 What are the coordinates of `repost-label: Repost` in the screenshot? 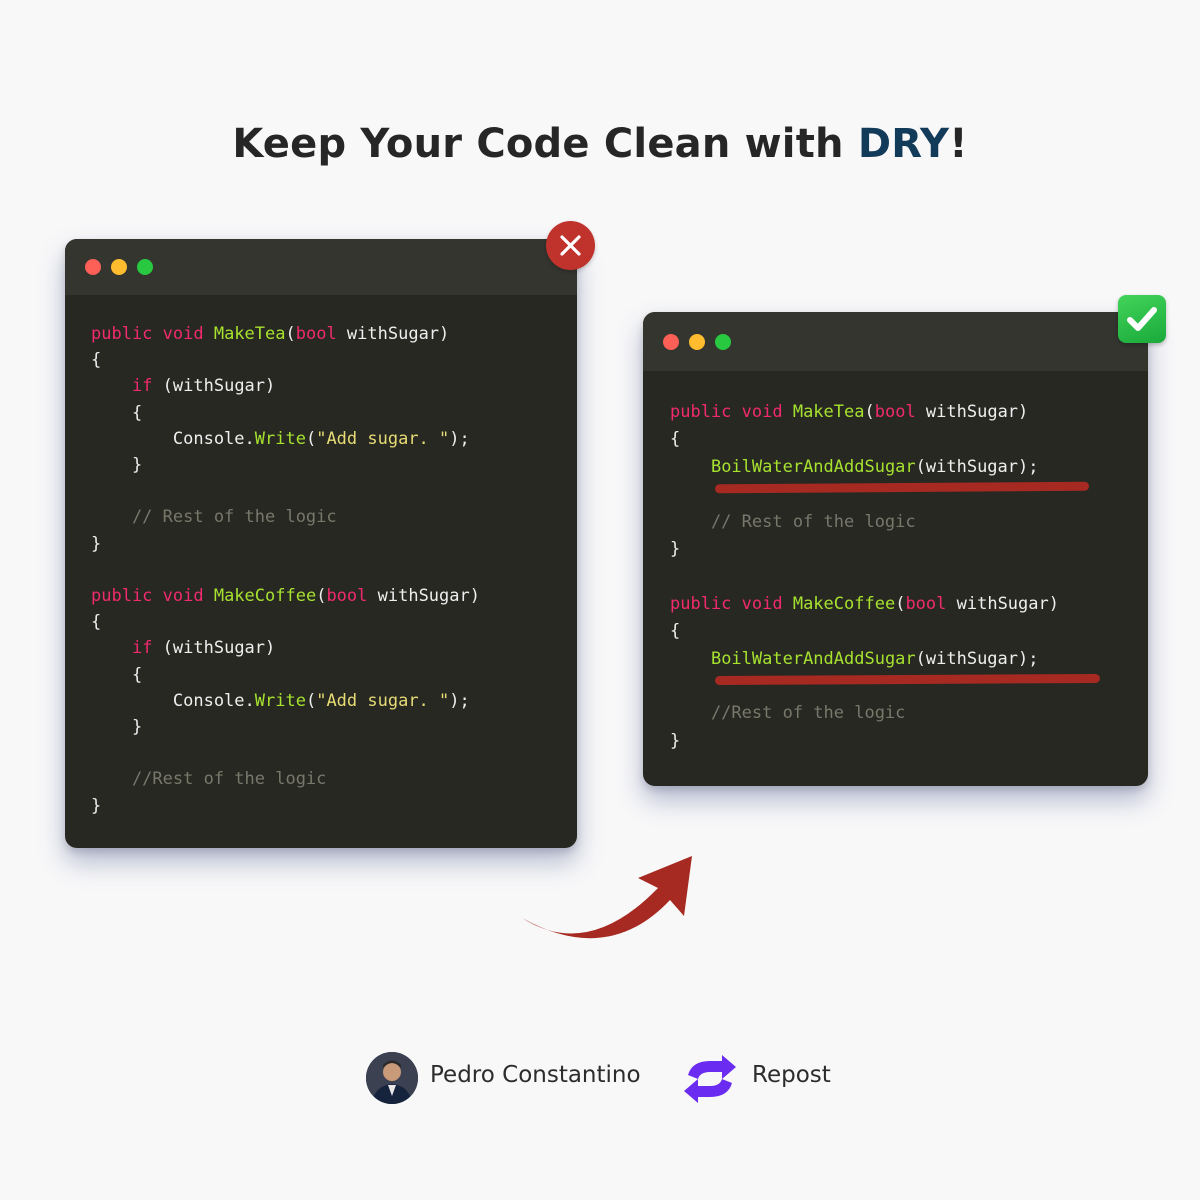 It's located at (791, 1075).